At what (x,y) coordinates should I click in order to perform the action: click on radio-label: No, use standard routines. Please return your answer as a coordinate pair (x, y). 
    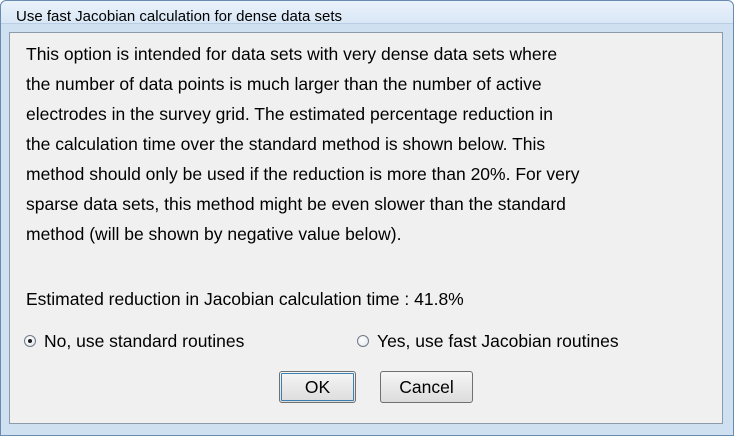
    Looking at the image, I should click on (144, 340).